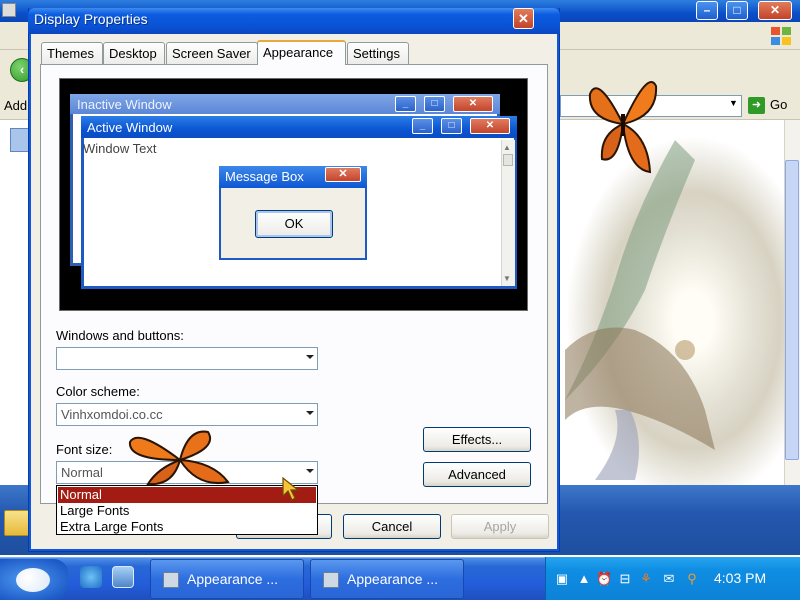 The width and height of the screenshot is (800, 600). What do you see at coordinates (120, 335) in the screenshot?
I see `windows-and-buttons-label: Windows and buttons:` at bounding box center [120, 335].